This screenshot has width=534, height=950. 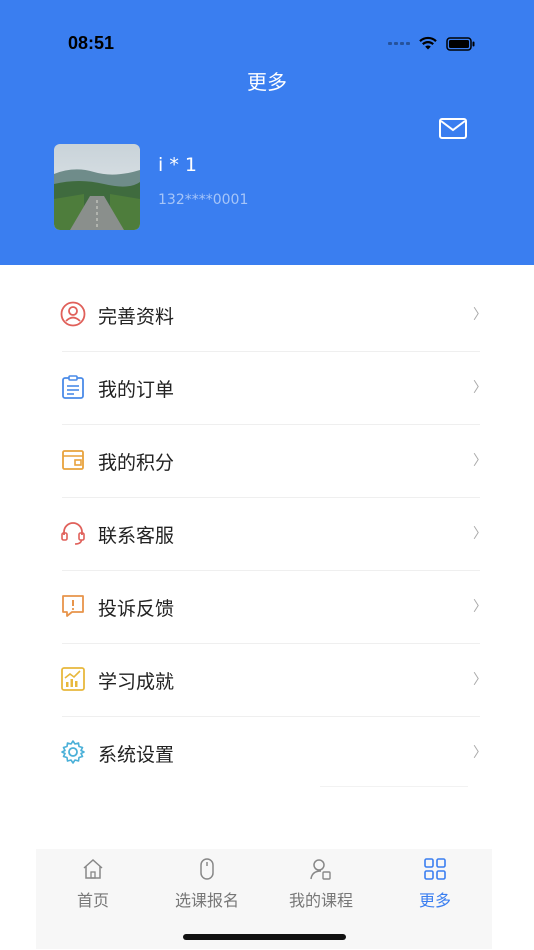 I want to click on achievement-chart-icon, so click(x=73, y=679).